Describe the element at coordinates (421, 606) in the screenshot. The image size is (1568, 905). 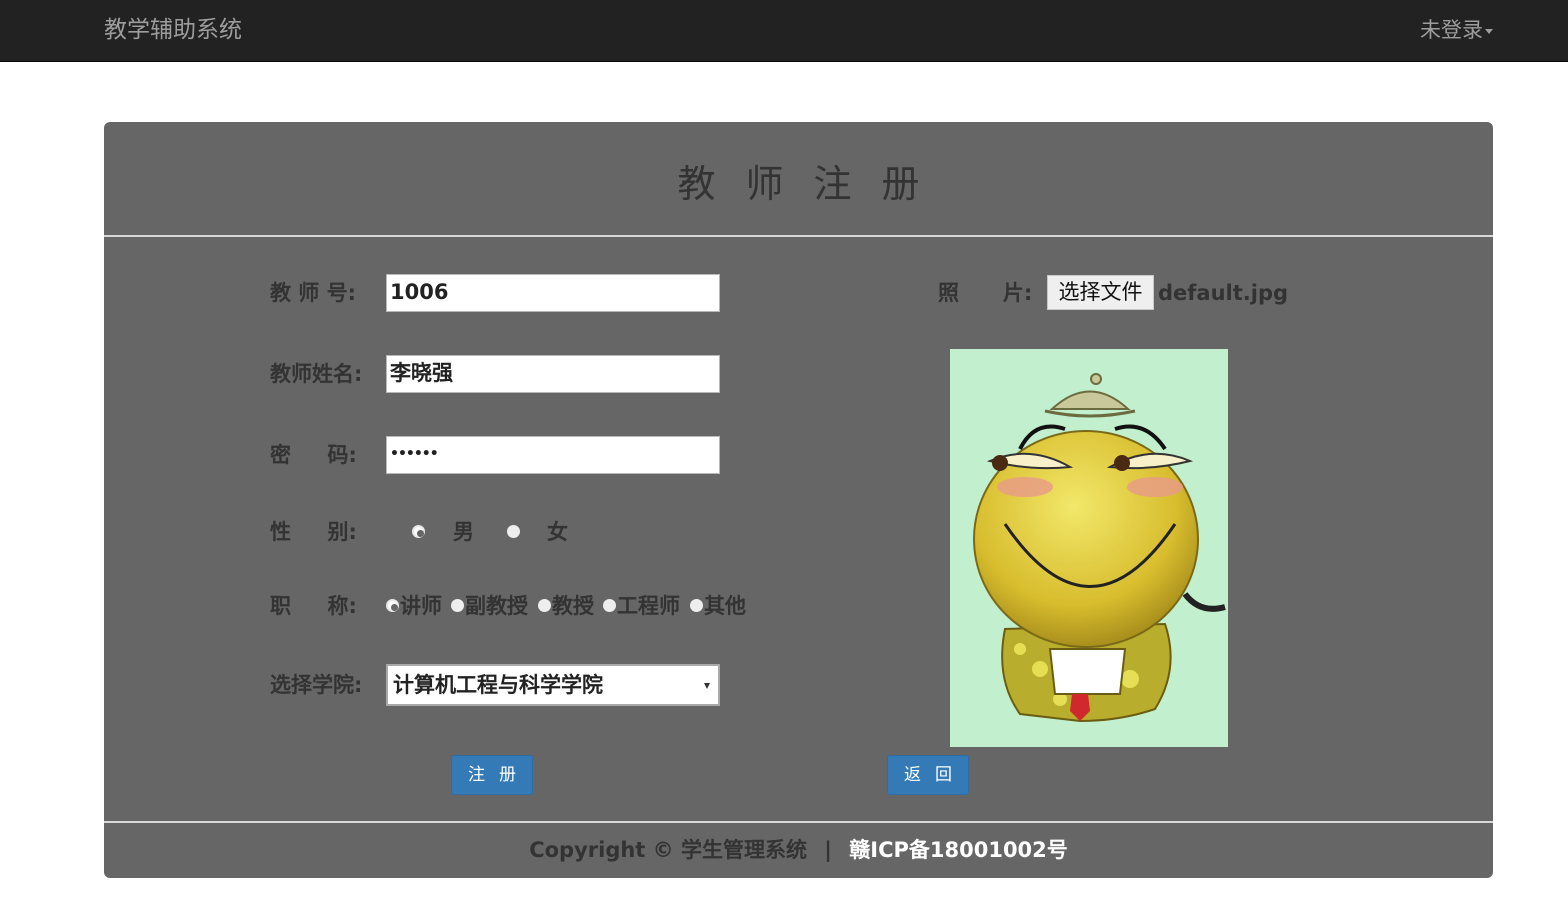
I see `title-lecturer-label: 讲师` at that location.